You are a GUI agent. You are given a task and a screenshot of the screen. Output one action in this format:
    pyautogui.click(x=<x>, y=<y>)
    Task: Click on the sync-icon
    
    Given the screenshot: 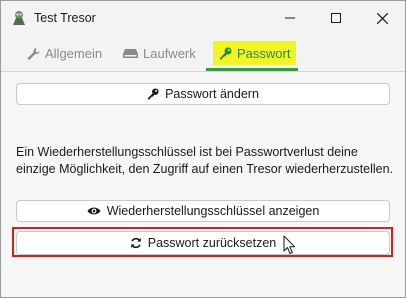 What is the action you would take?
    pyautogui.click(x=135, y=243)
    